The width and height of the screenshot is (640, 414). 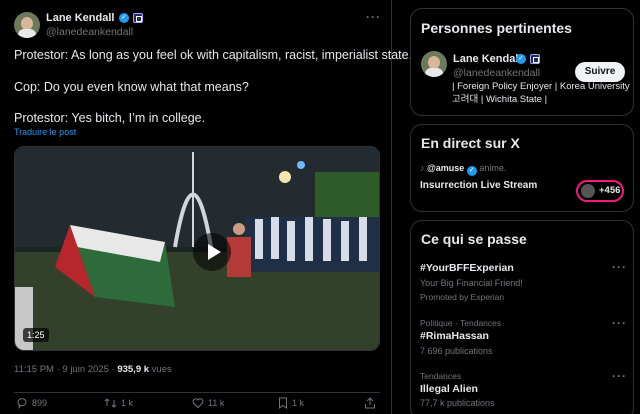 I want to click on post-meta: 11:15 PM · 9 juin 2025 · 935,9 k vues, so click(x=93, y=369).